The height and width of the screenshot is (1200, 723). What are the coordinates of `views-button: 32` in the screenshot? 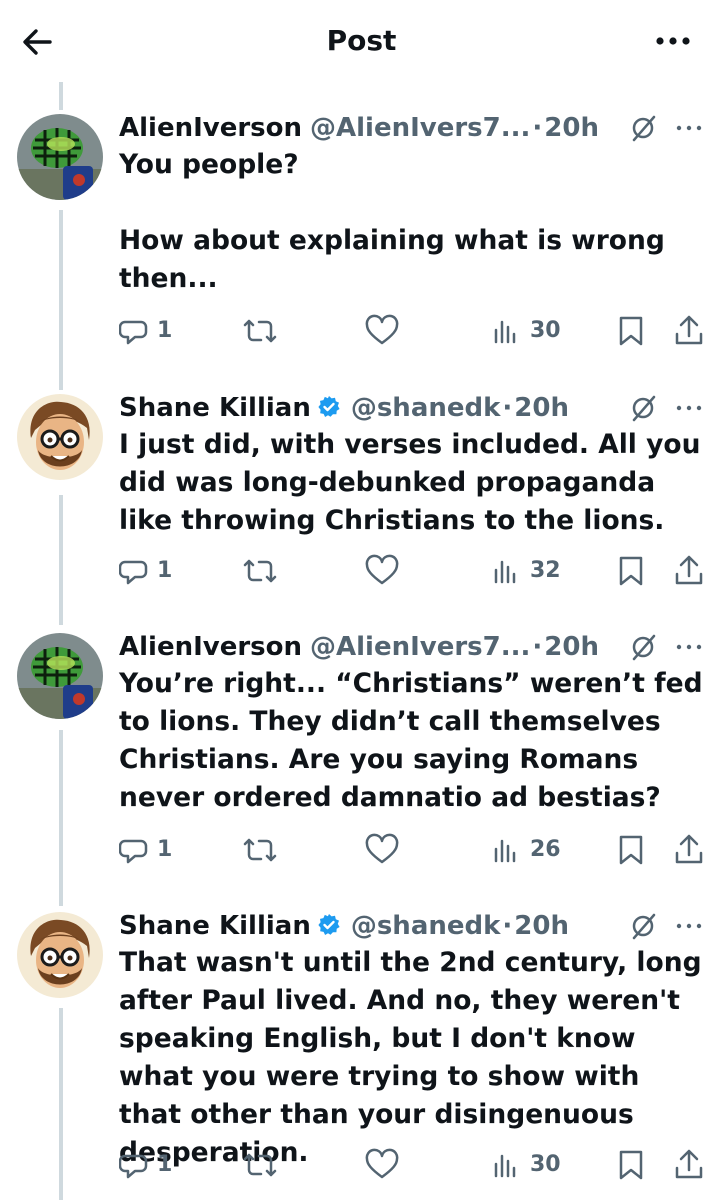 It's located at (532, 571).